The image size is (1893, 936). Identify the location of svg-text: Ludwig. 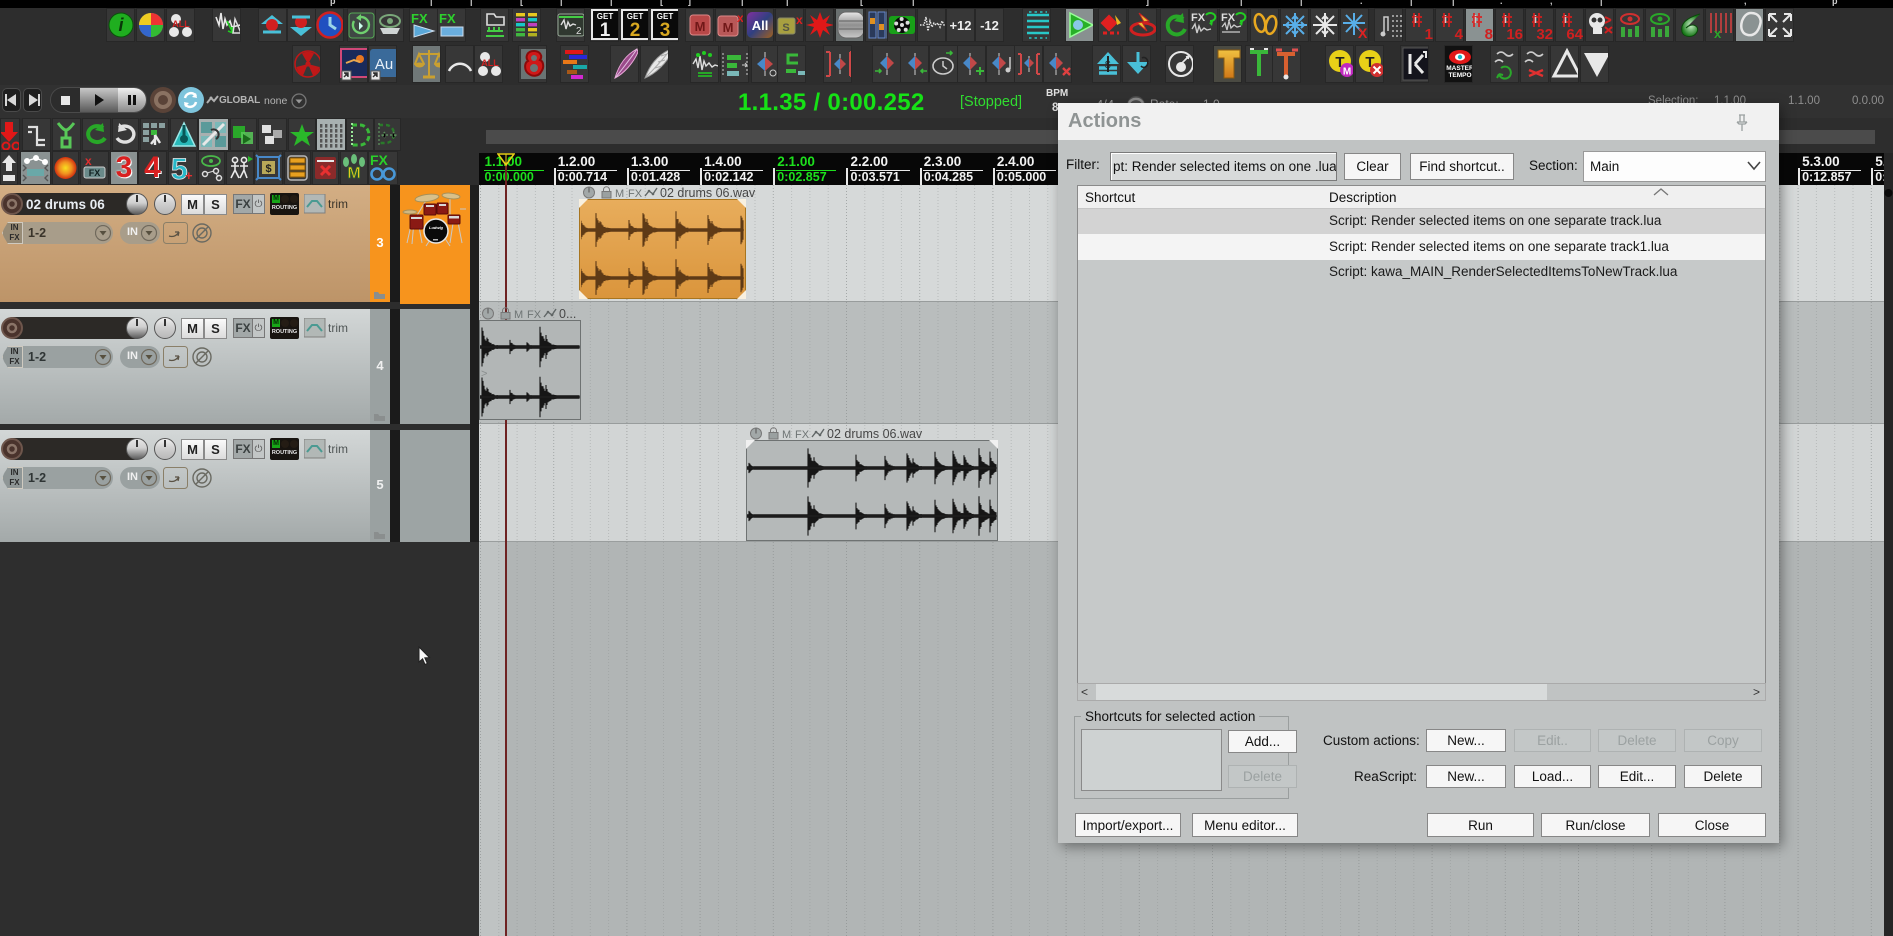
(436, 227).